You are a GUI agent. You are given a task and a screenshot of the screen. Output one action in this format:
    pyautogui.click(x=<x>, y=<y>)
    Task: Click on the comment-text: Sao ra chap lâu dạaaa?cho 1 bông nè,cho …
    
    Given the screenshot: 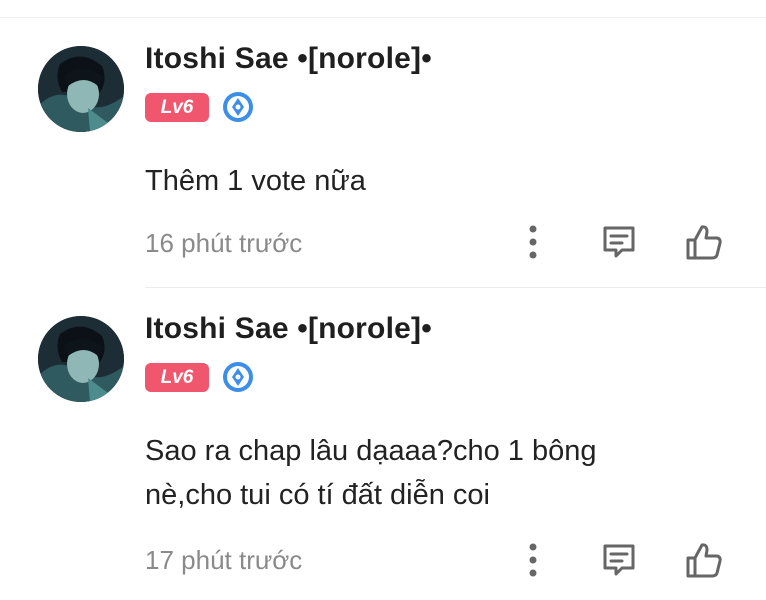 What is the action you would take?
    pyautogui.click(x=371, y=473)
    